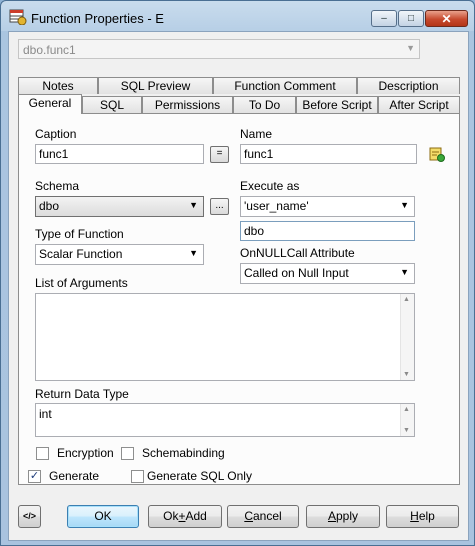 The image size is (475, 546). I want to click on tab-sql: SQL, so click(112, 104).